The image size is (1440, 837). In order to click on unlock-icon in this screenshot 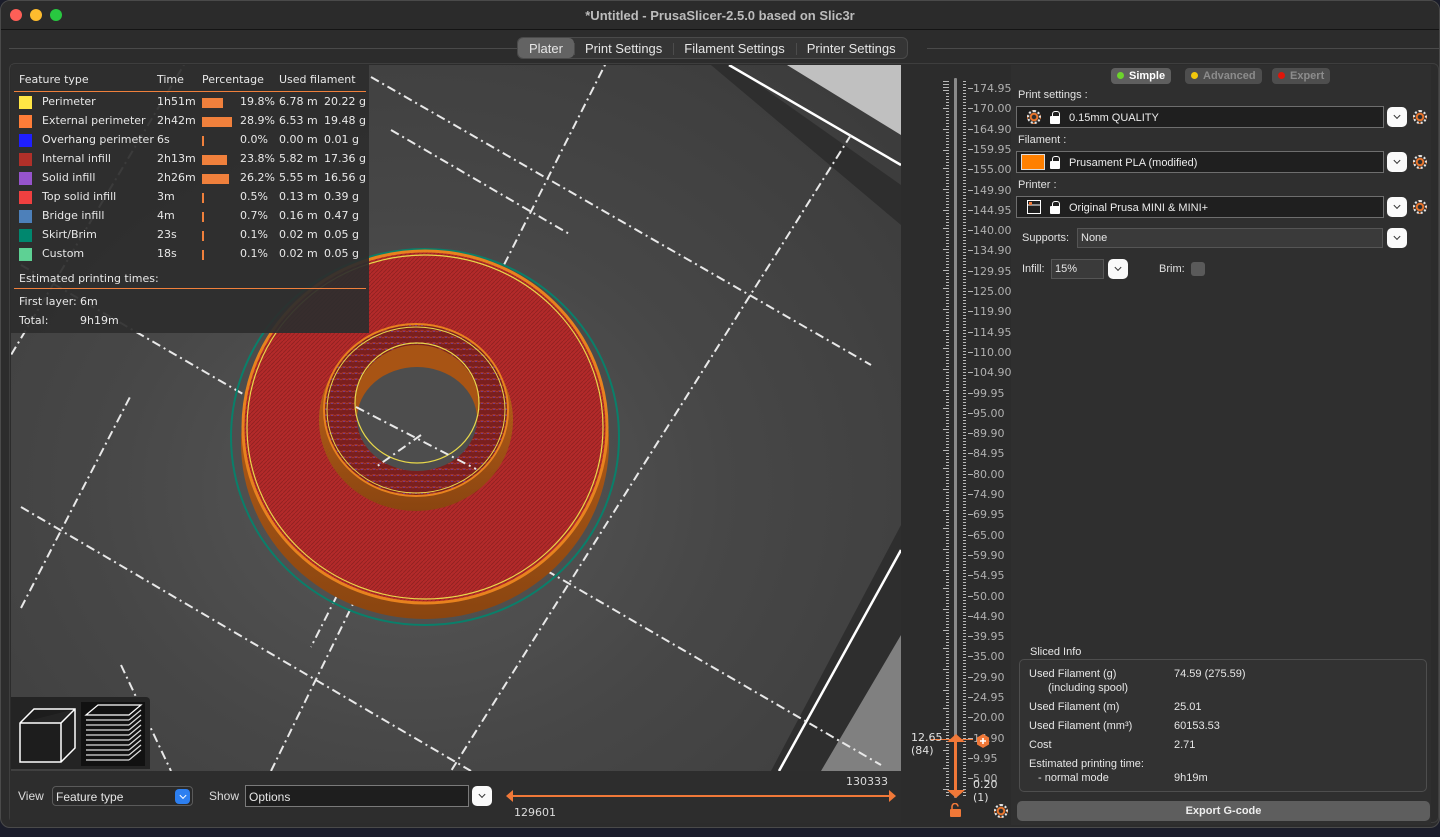, I will do `click(956, 810)`.